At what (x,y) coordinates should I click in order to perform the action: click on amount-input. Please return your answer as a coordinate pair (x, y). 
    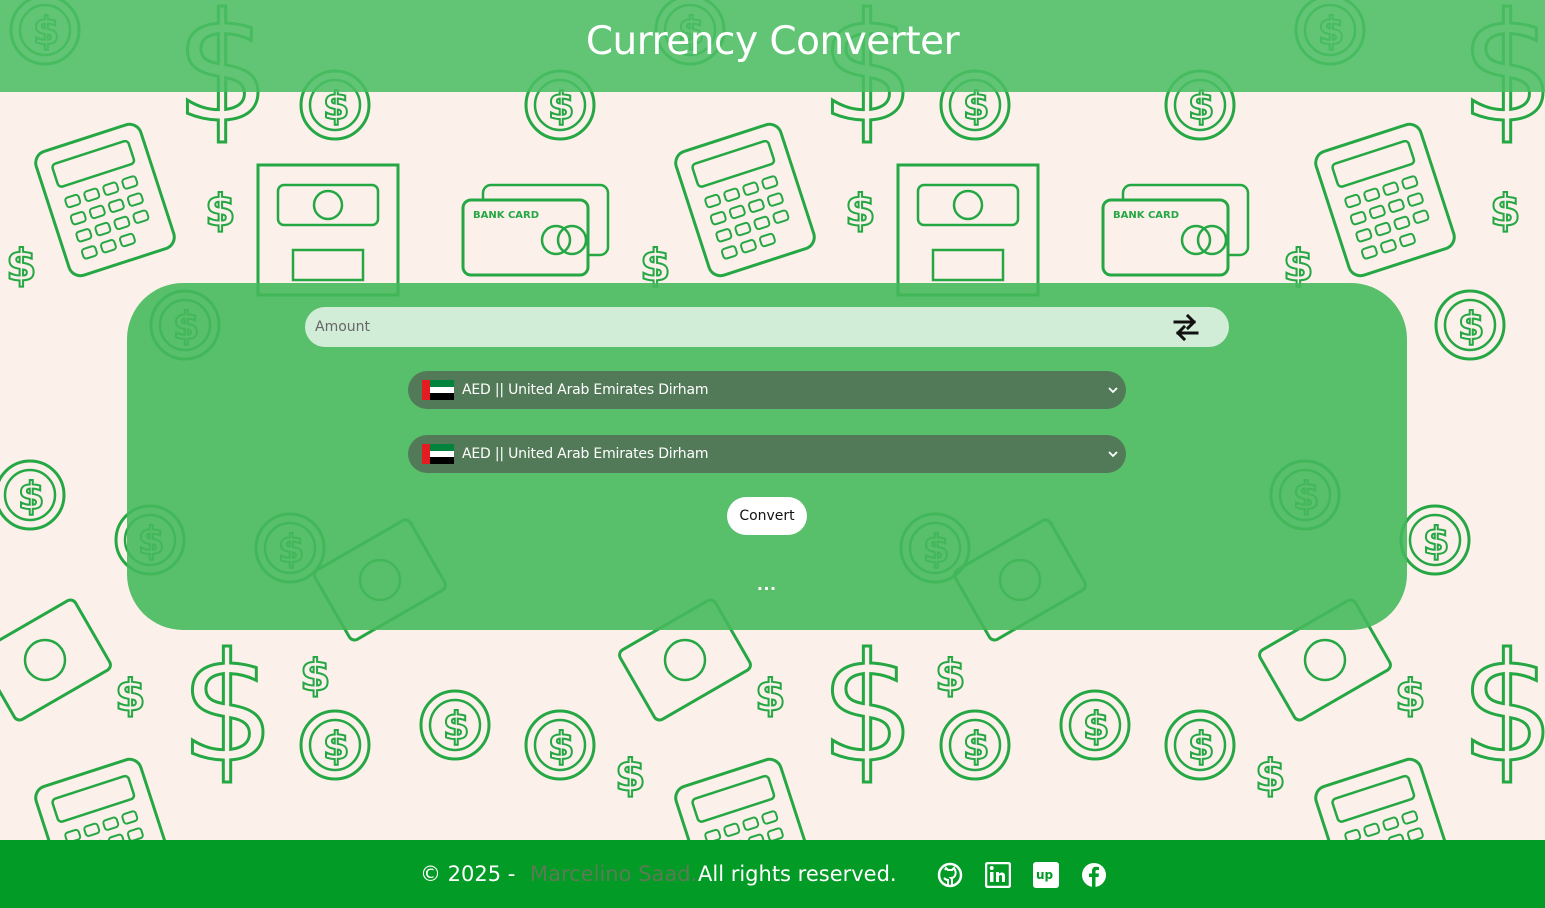
    Looking at the image, I should click on (725, 327).